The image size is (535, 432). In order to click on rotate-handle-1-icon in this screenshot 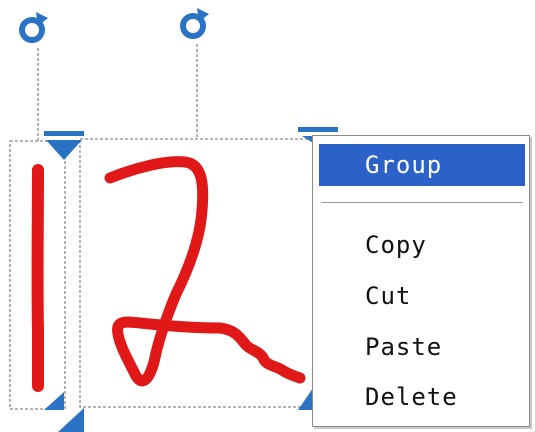, I will do `click(33, 27)`.